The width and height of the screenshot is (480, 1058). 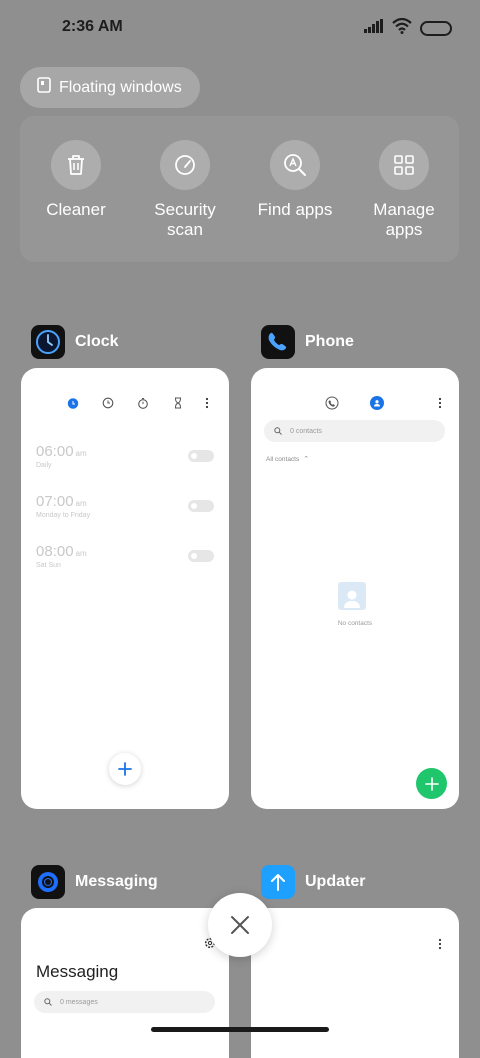 What do you see at coordinates (278, 342) in the screenshot?
I see `phone-app-icon` at bounding box center [278, 342].